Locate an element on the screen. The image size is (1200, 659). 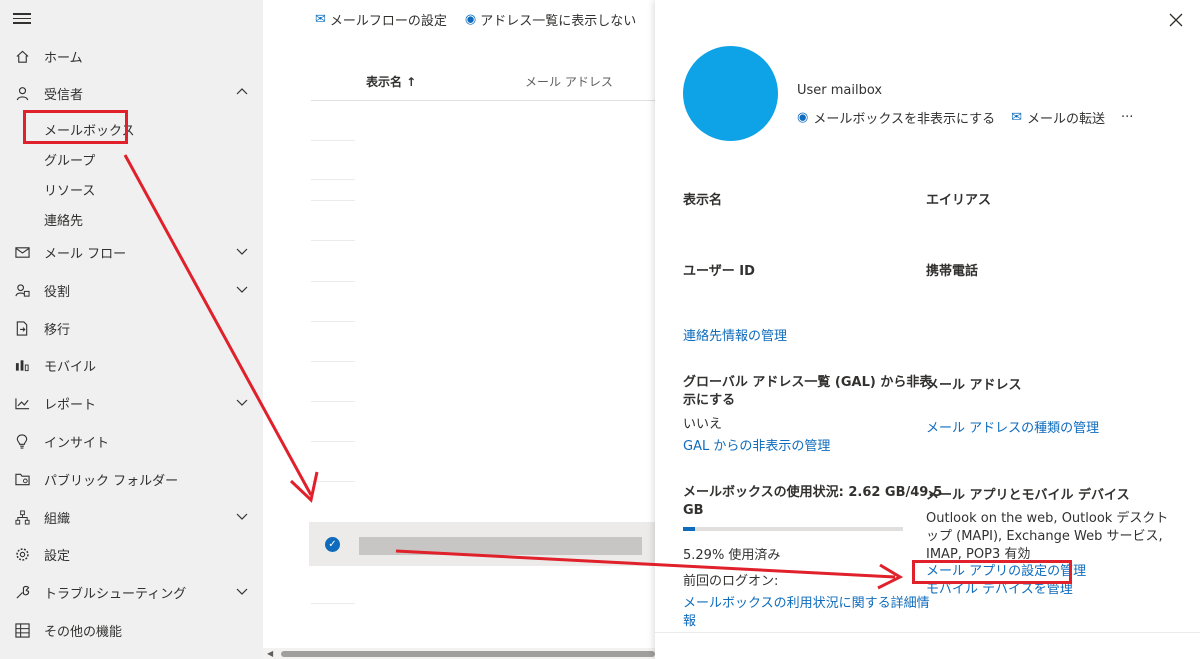
sidebar-item-label: 組織 is located at coordinates (57, 519).